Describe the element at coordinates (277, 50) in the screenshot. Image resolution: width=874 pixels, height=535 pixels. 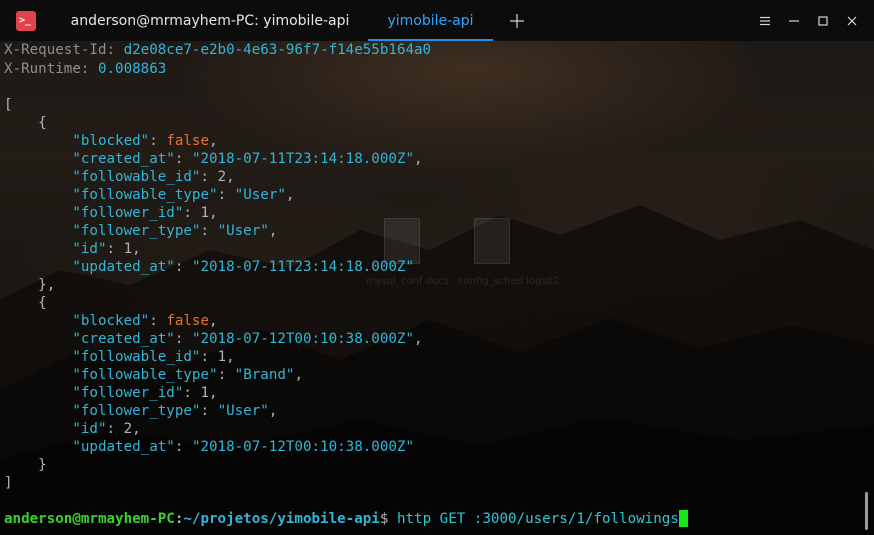
I see `header-value: d2e08ce7-e2b0-4e63-96f7-f14e55b164a0` at that location.